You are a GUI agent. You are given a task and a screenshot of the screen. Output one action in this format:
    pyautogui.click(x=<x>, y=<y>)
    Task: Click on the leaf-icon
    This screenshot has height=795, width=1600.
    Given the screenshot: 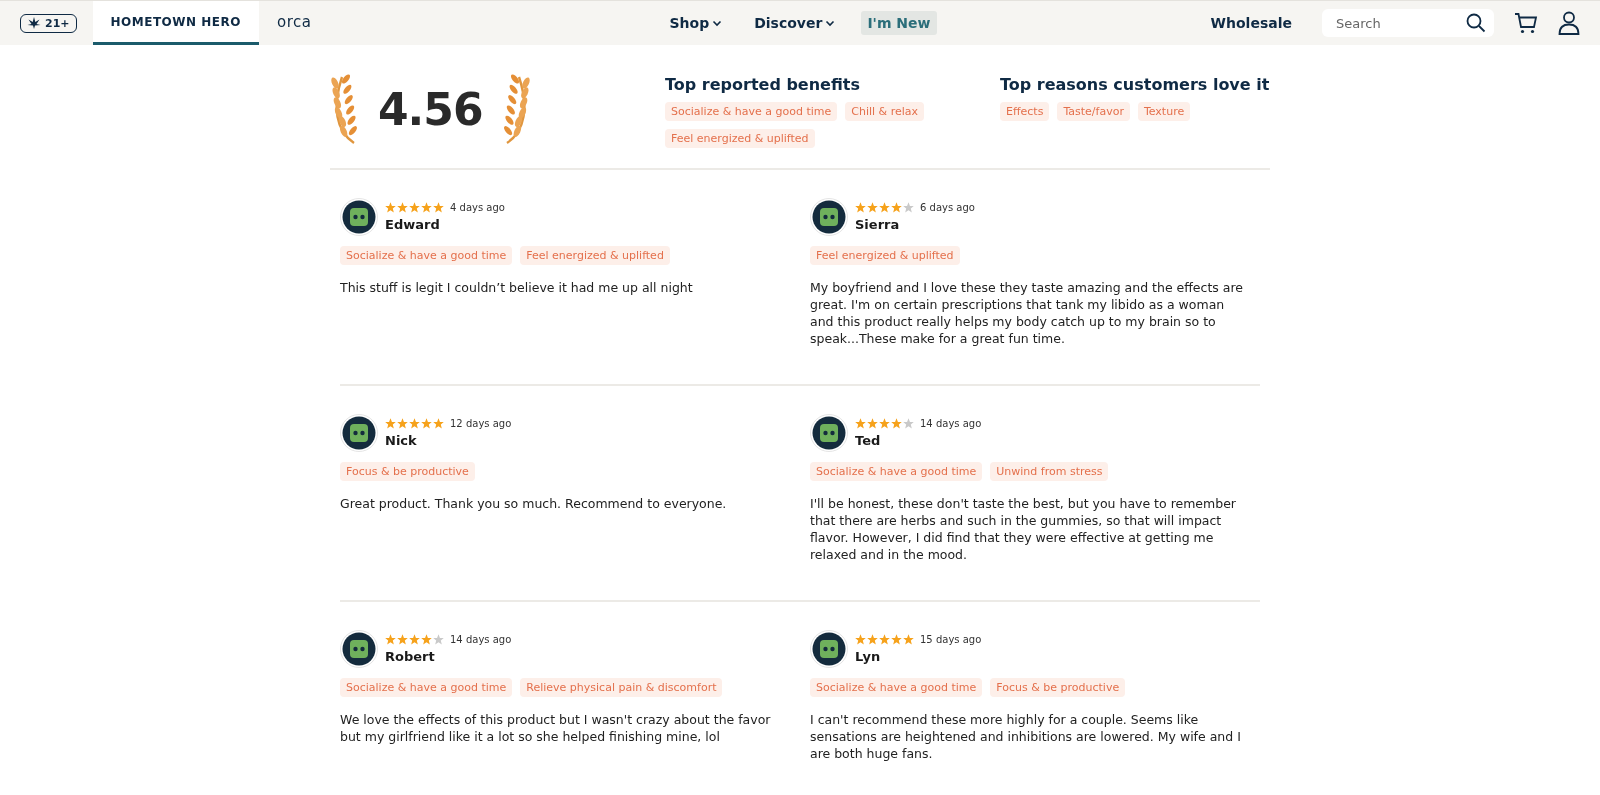 What is the action you would take?
    pyautogui.click(x=34, y=23)
    